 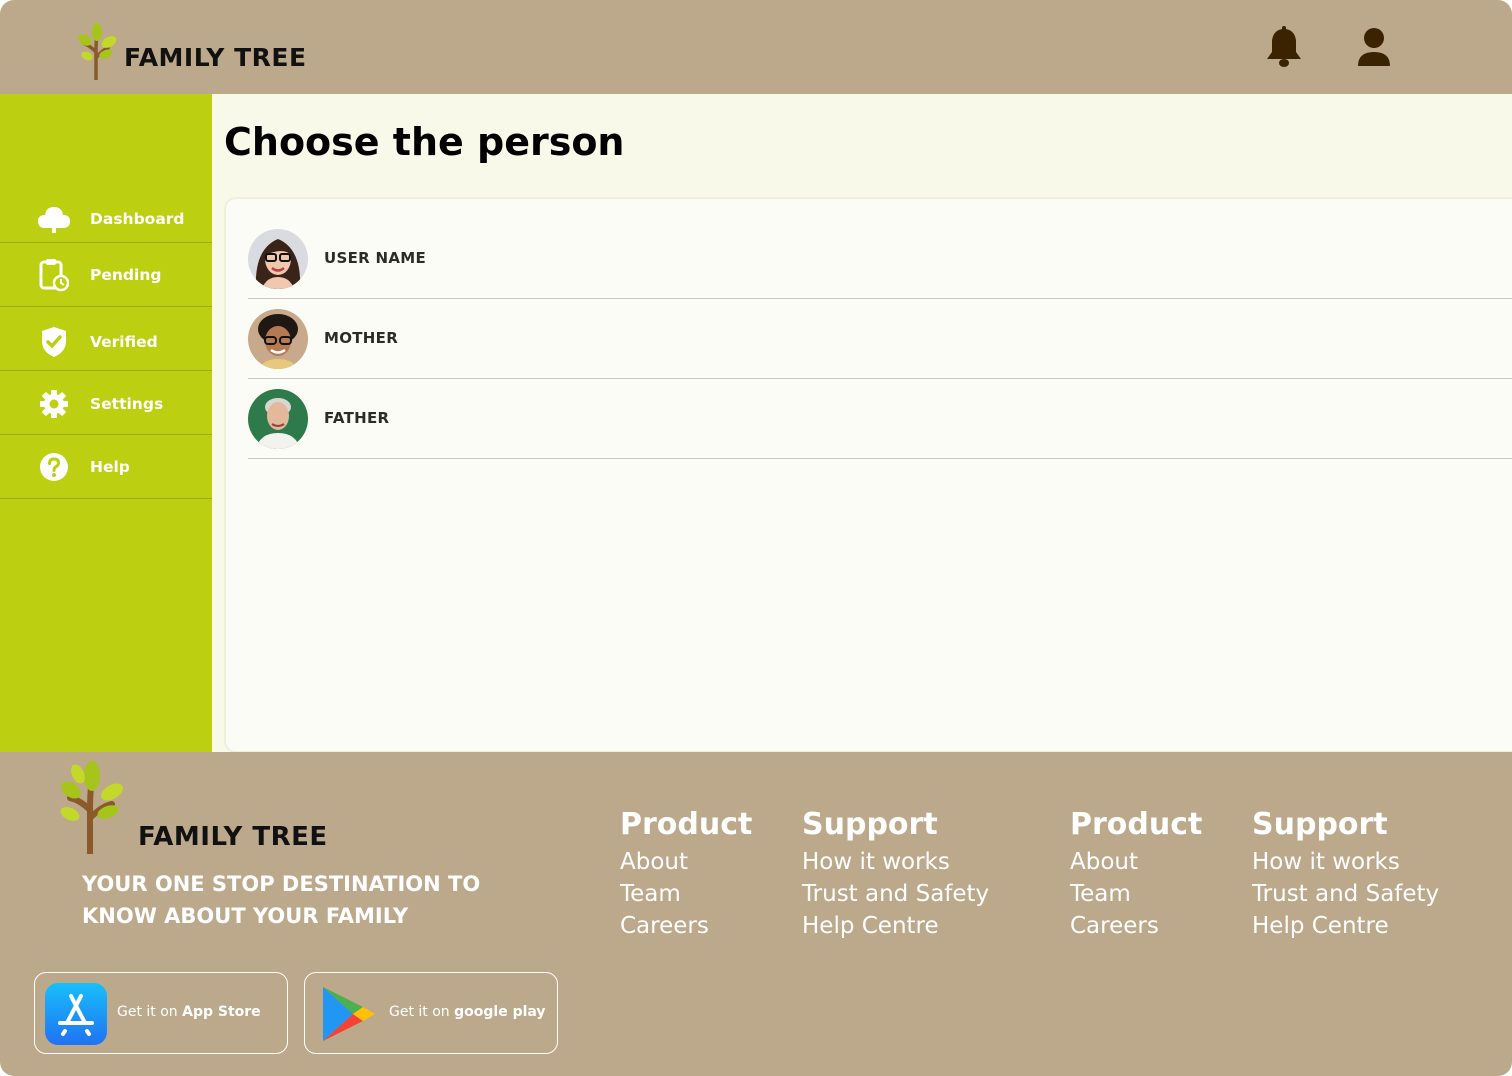 I want to click on sidebar-item-pending: Pending, so click(x=106, y=275).